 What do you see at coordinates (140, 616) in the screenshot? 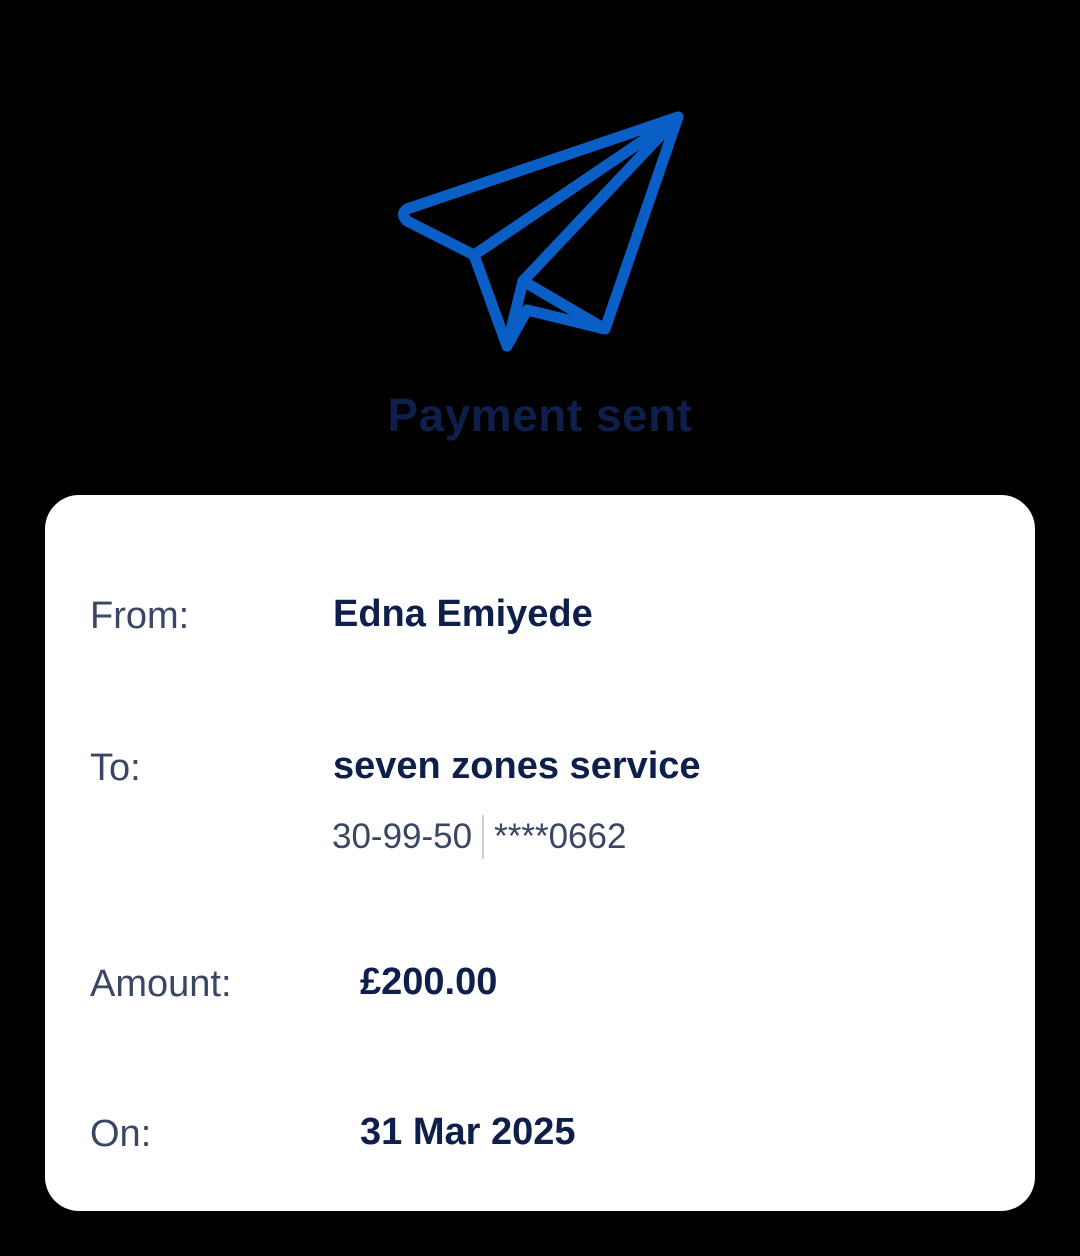
I see `from-label: From:` at bounding box center [140, 616].